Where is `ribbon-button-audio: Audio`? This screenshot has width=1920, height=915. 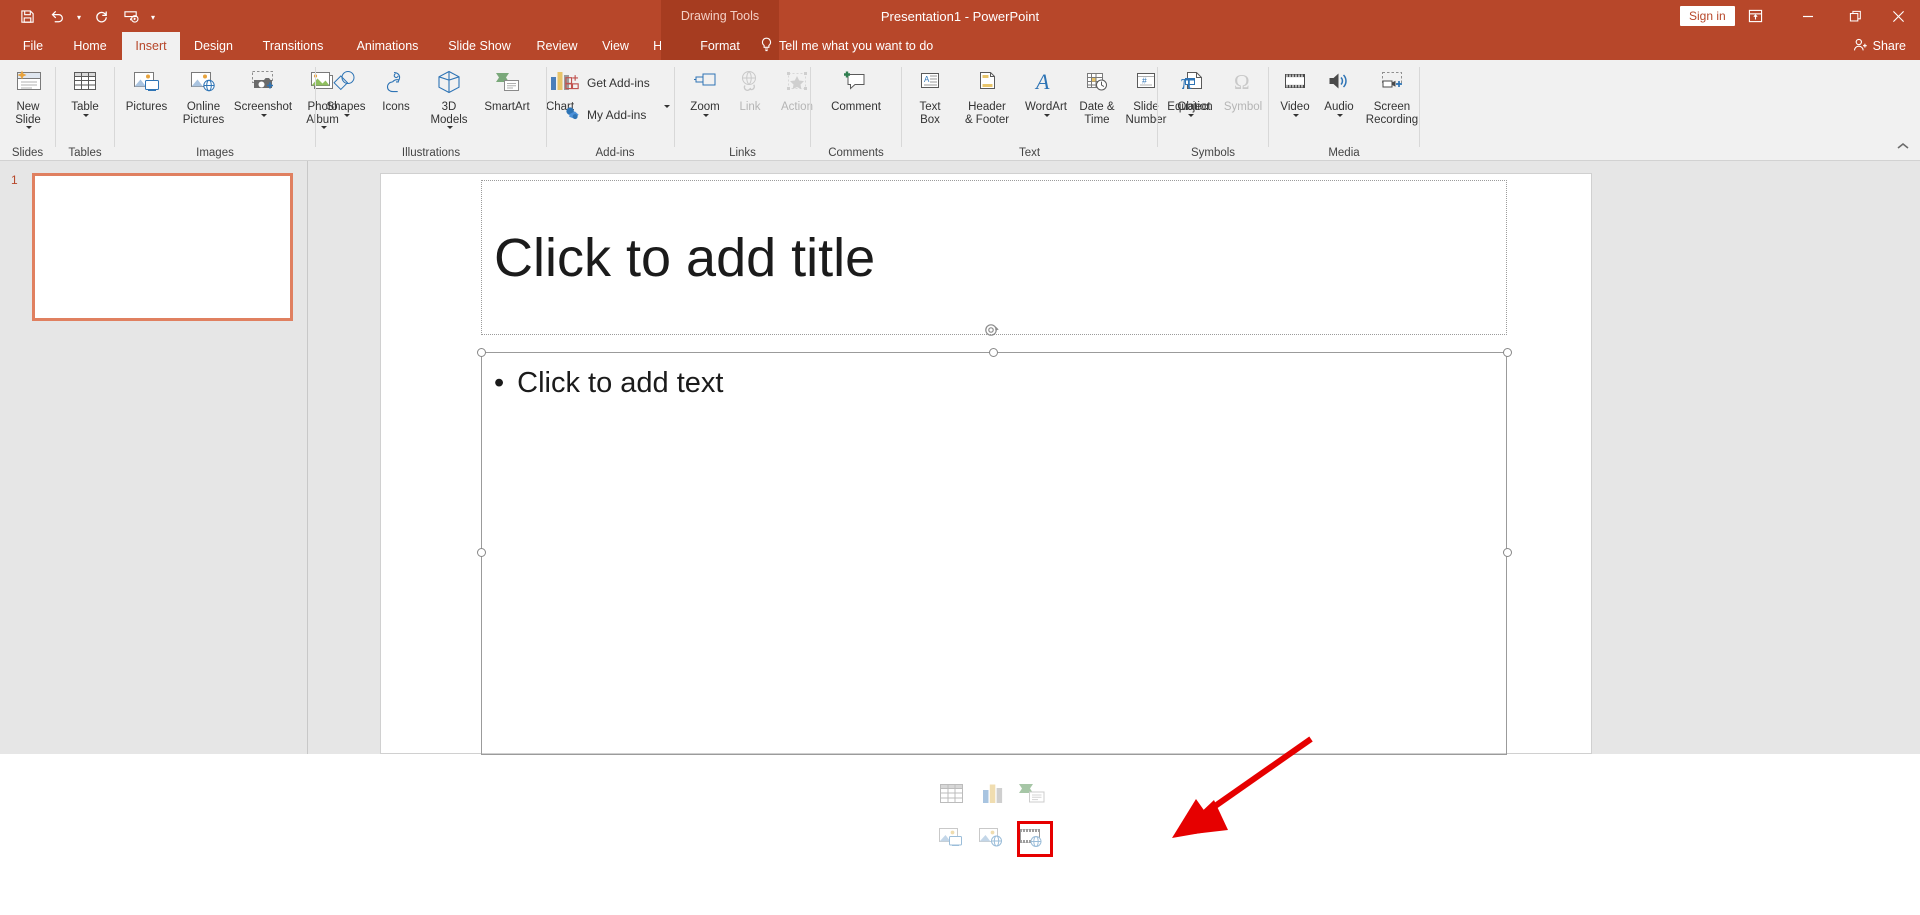
ribbon-button-audio: Audio is located at coordinates (1339, 91).